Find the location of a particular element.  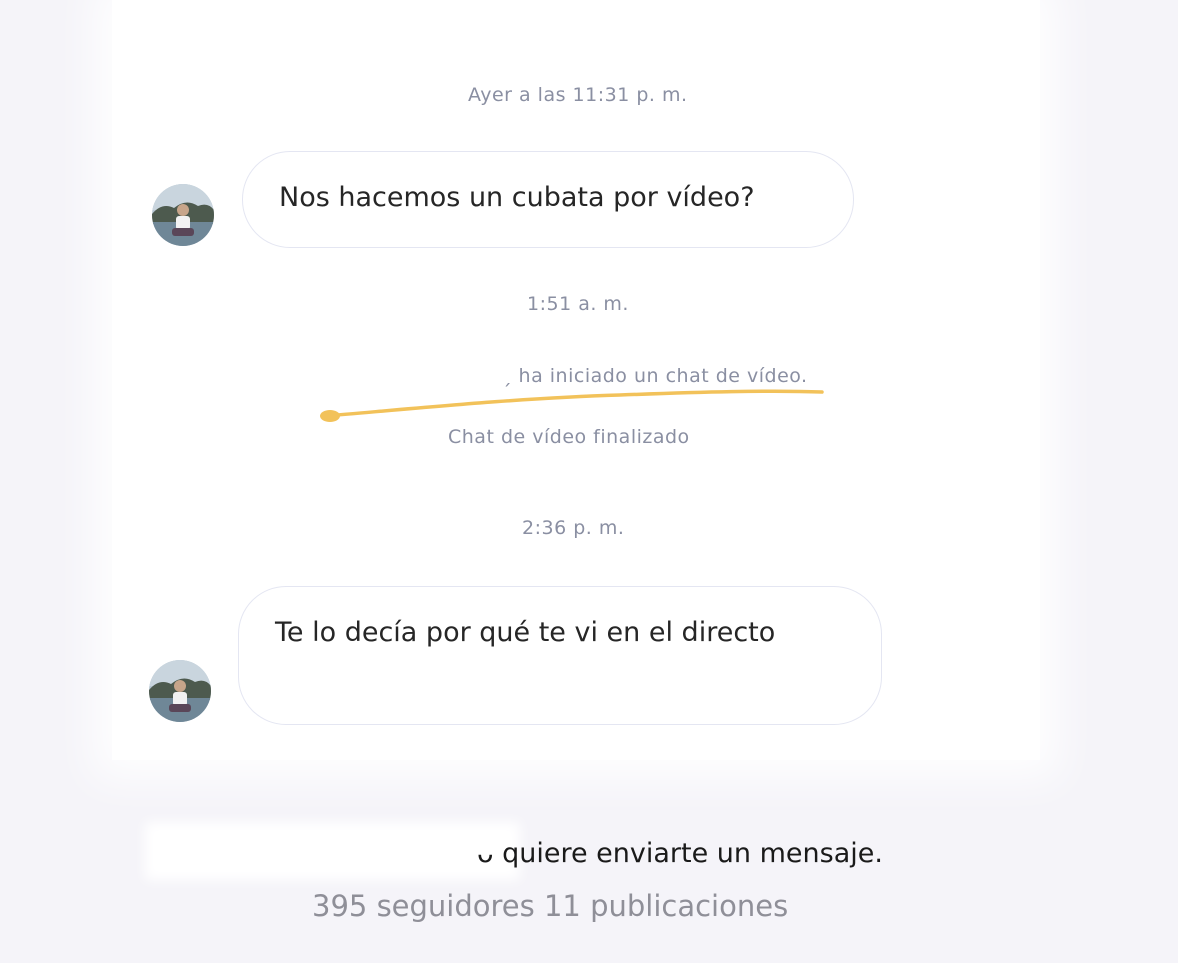

highlight-annotation is located at coordinates (572, 405).